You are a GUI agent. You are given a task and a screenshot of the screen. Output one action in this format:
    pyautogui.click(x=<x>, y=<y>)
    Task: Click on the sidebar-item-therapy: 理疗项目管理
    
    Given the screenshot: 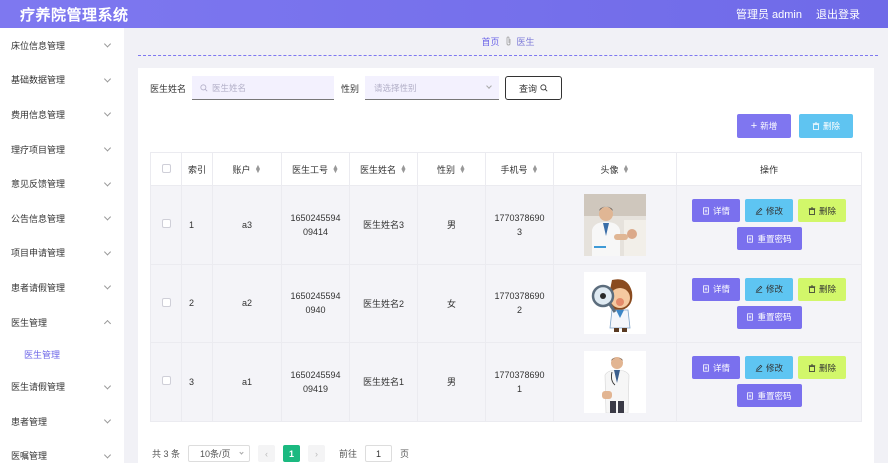 What is the action you would take?
    pyautogui.click(x=62, y=149)
    